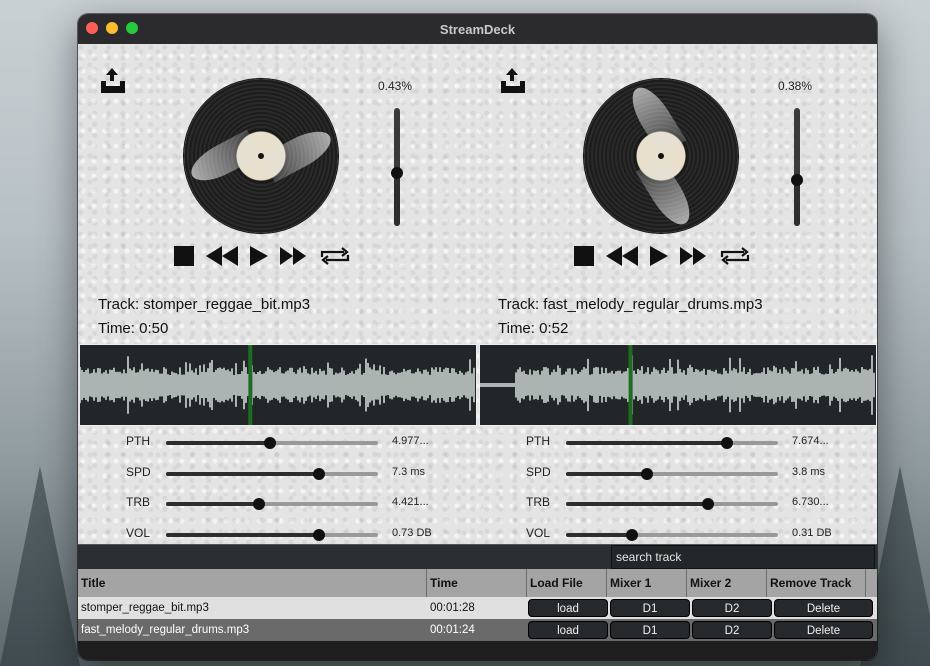 Image resolution: width=930 pixels, height=666 pixels. I want to click on minimize-button, so click(112, 28).